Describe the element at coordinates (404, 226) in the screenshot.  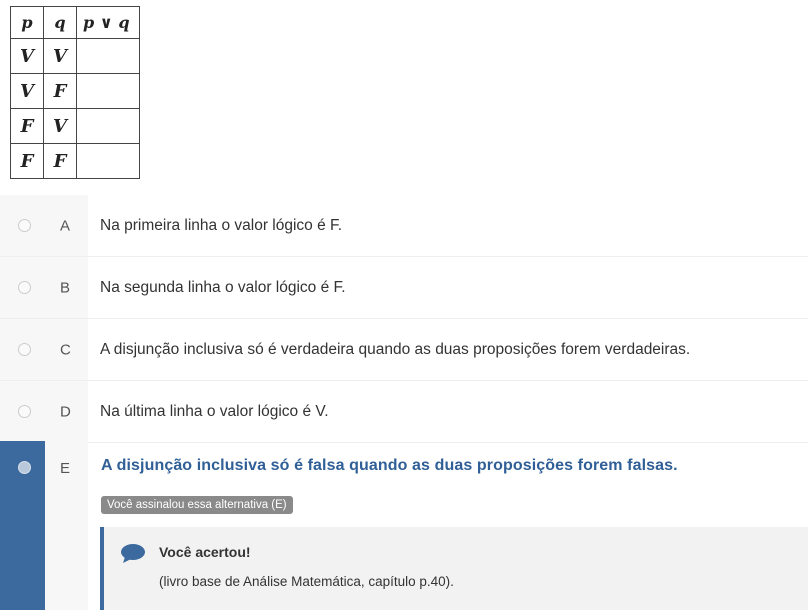
I see `option-a: A Na primeira linha o valor lógico é F.` at that location.